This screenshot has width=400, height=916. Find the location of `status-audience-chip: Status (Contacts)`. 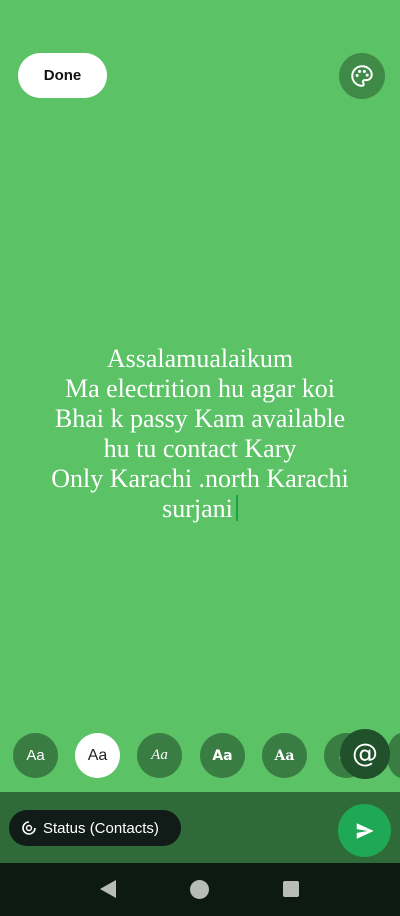

status-audience-chip: Status (Contacts) is located at coordinates (95, 828).